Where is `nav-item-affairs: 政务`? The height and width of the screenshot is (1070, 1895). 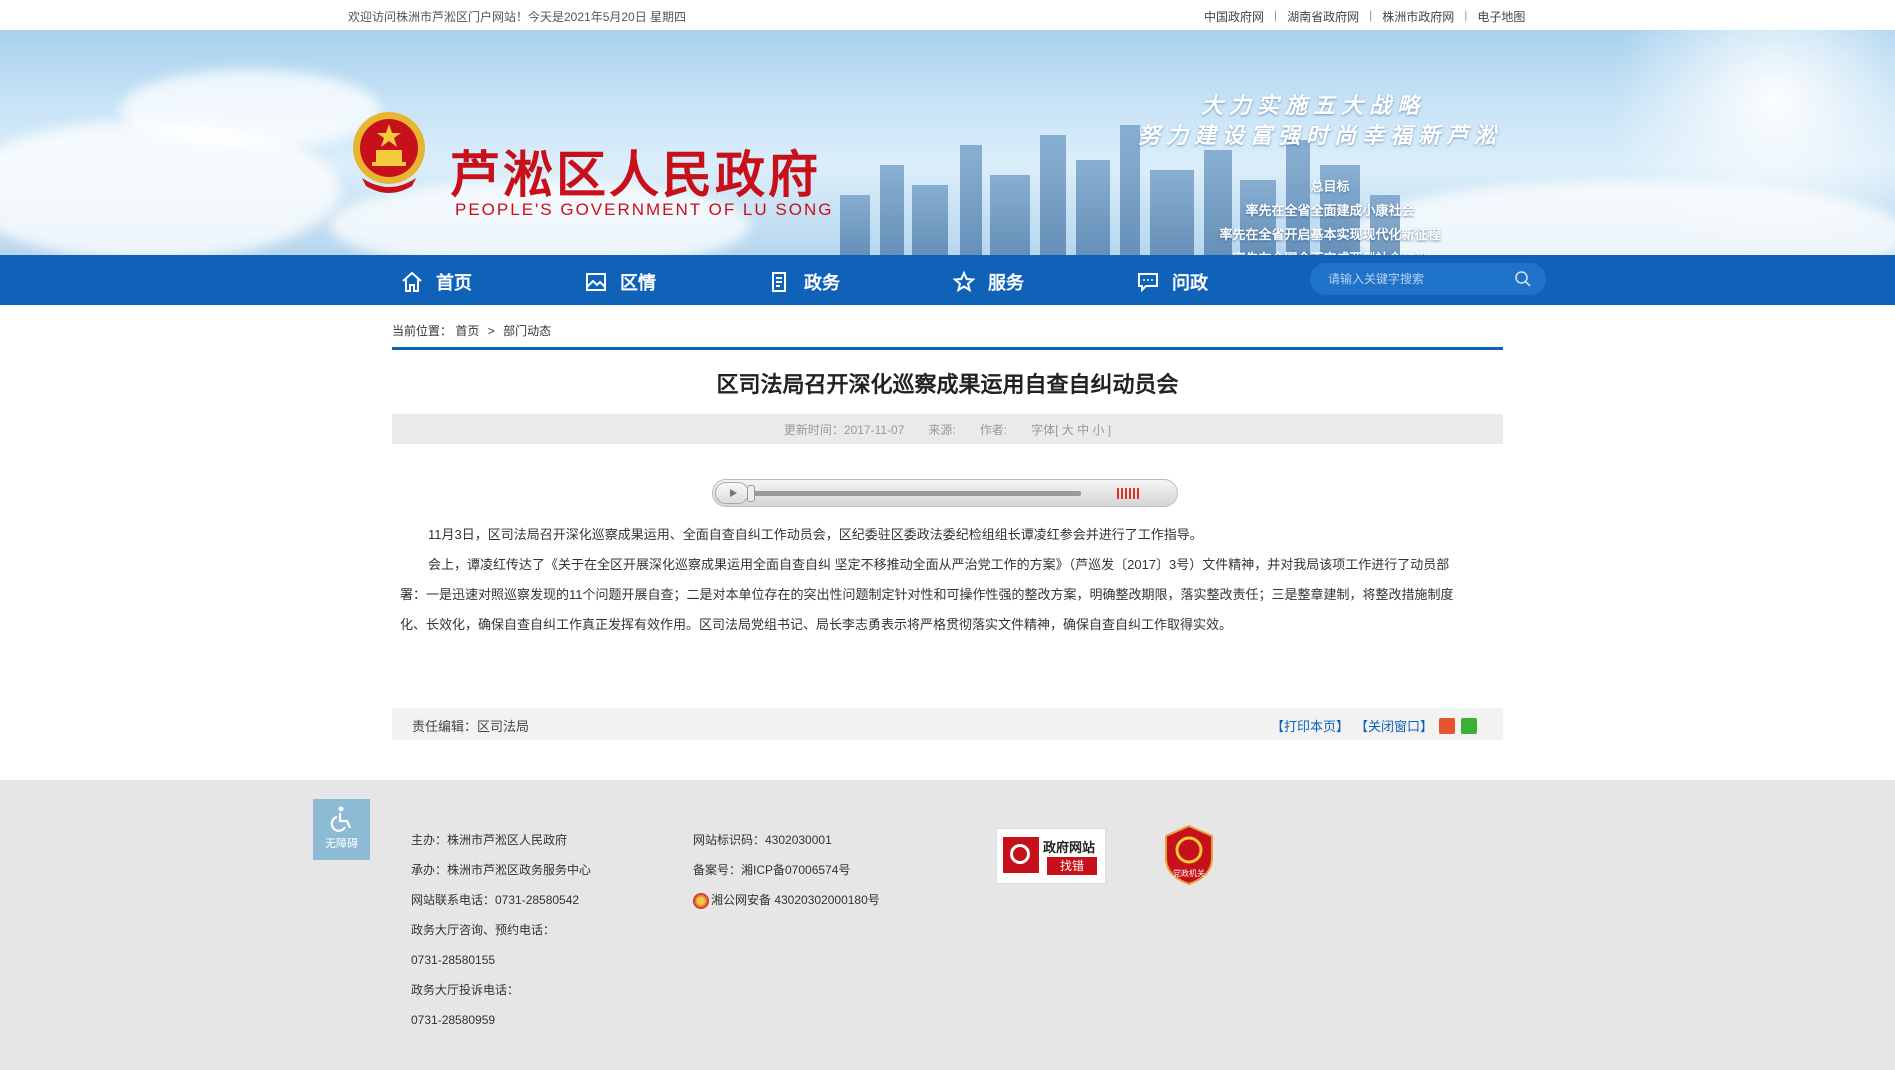
nav-item-affairs: 政务 is located at coordinates (804, 282).